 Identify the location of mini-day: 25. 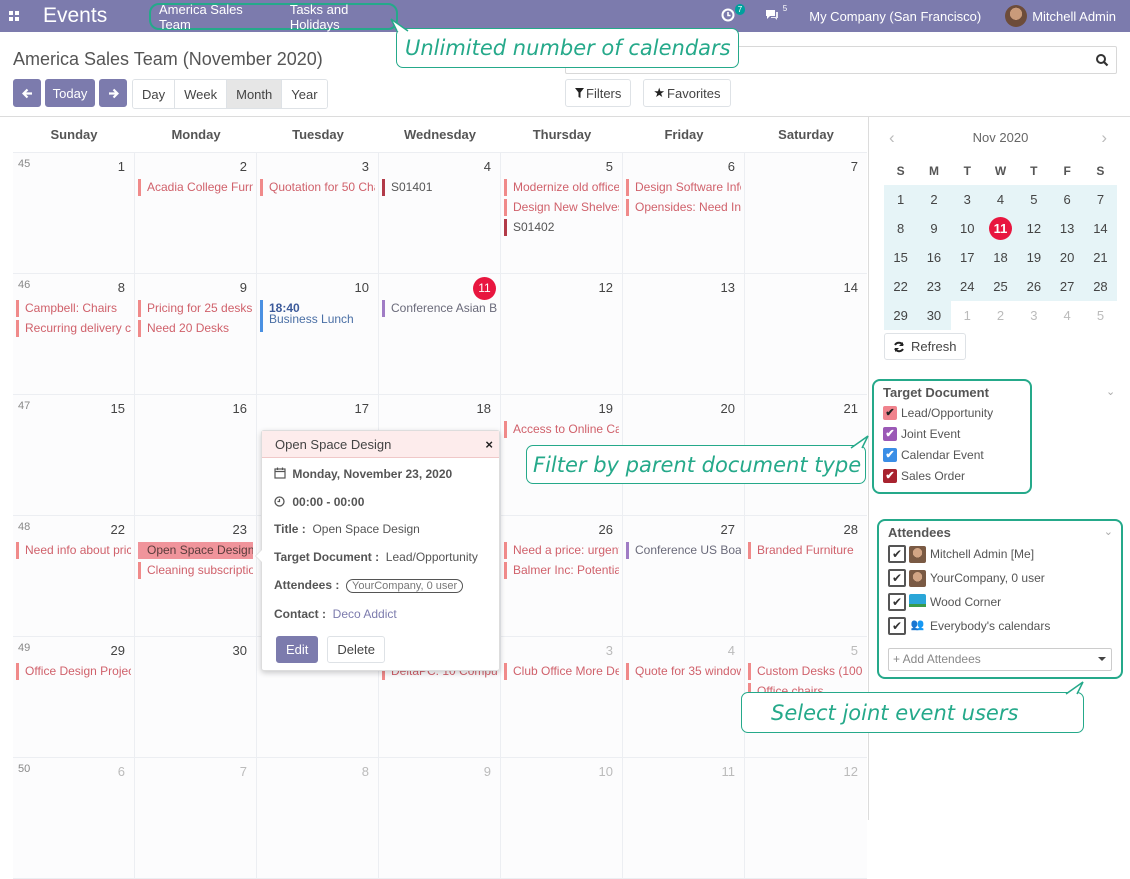
(1000, 286).